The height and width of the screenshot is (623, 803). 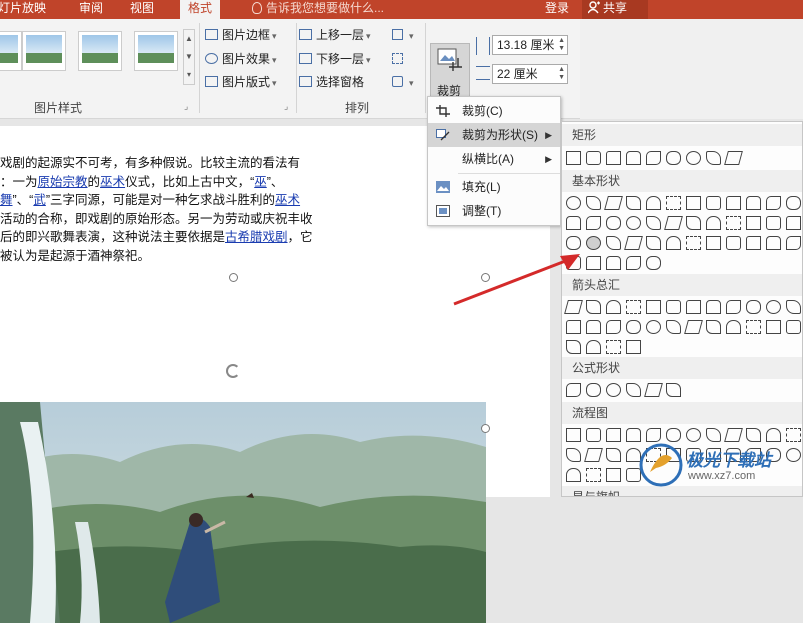 I want to click on hyperlink: 古希腊戏剧, so click(x=256, y=237).